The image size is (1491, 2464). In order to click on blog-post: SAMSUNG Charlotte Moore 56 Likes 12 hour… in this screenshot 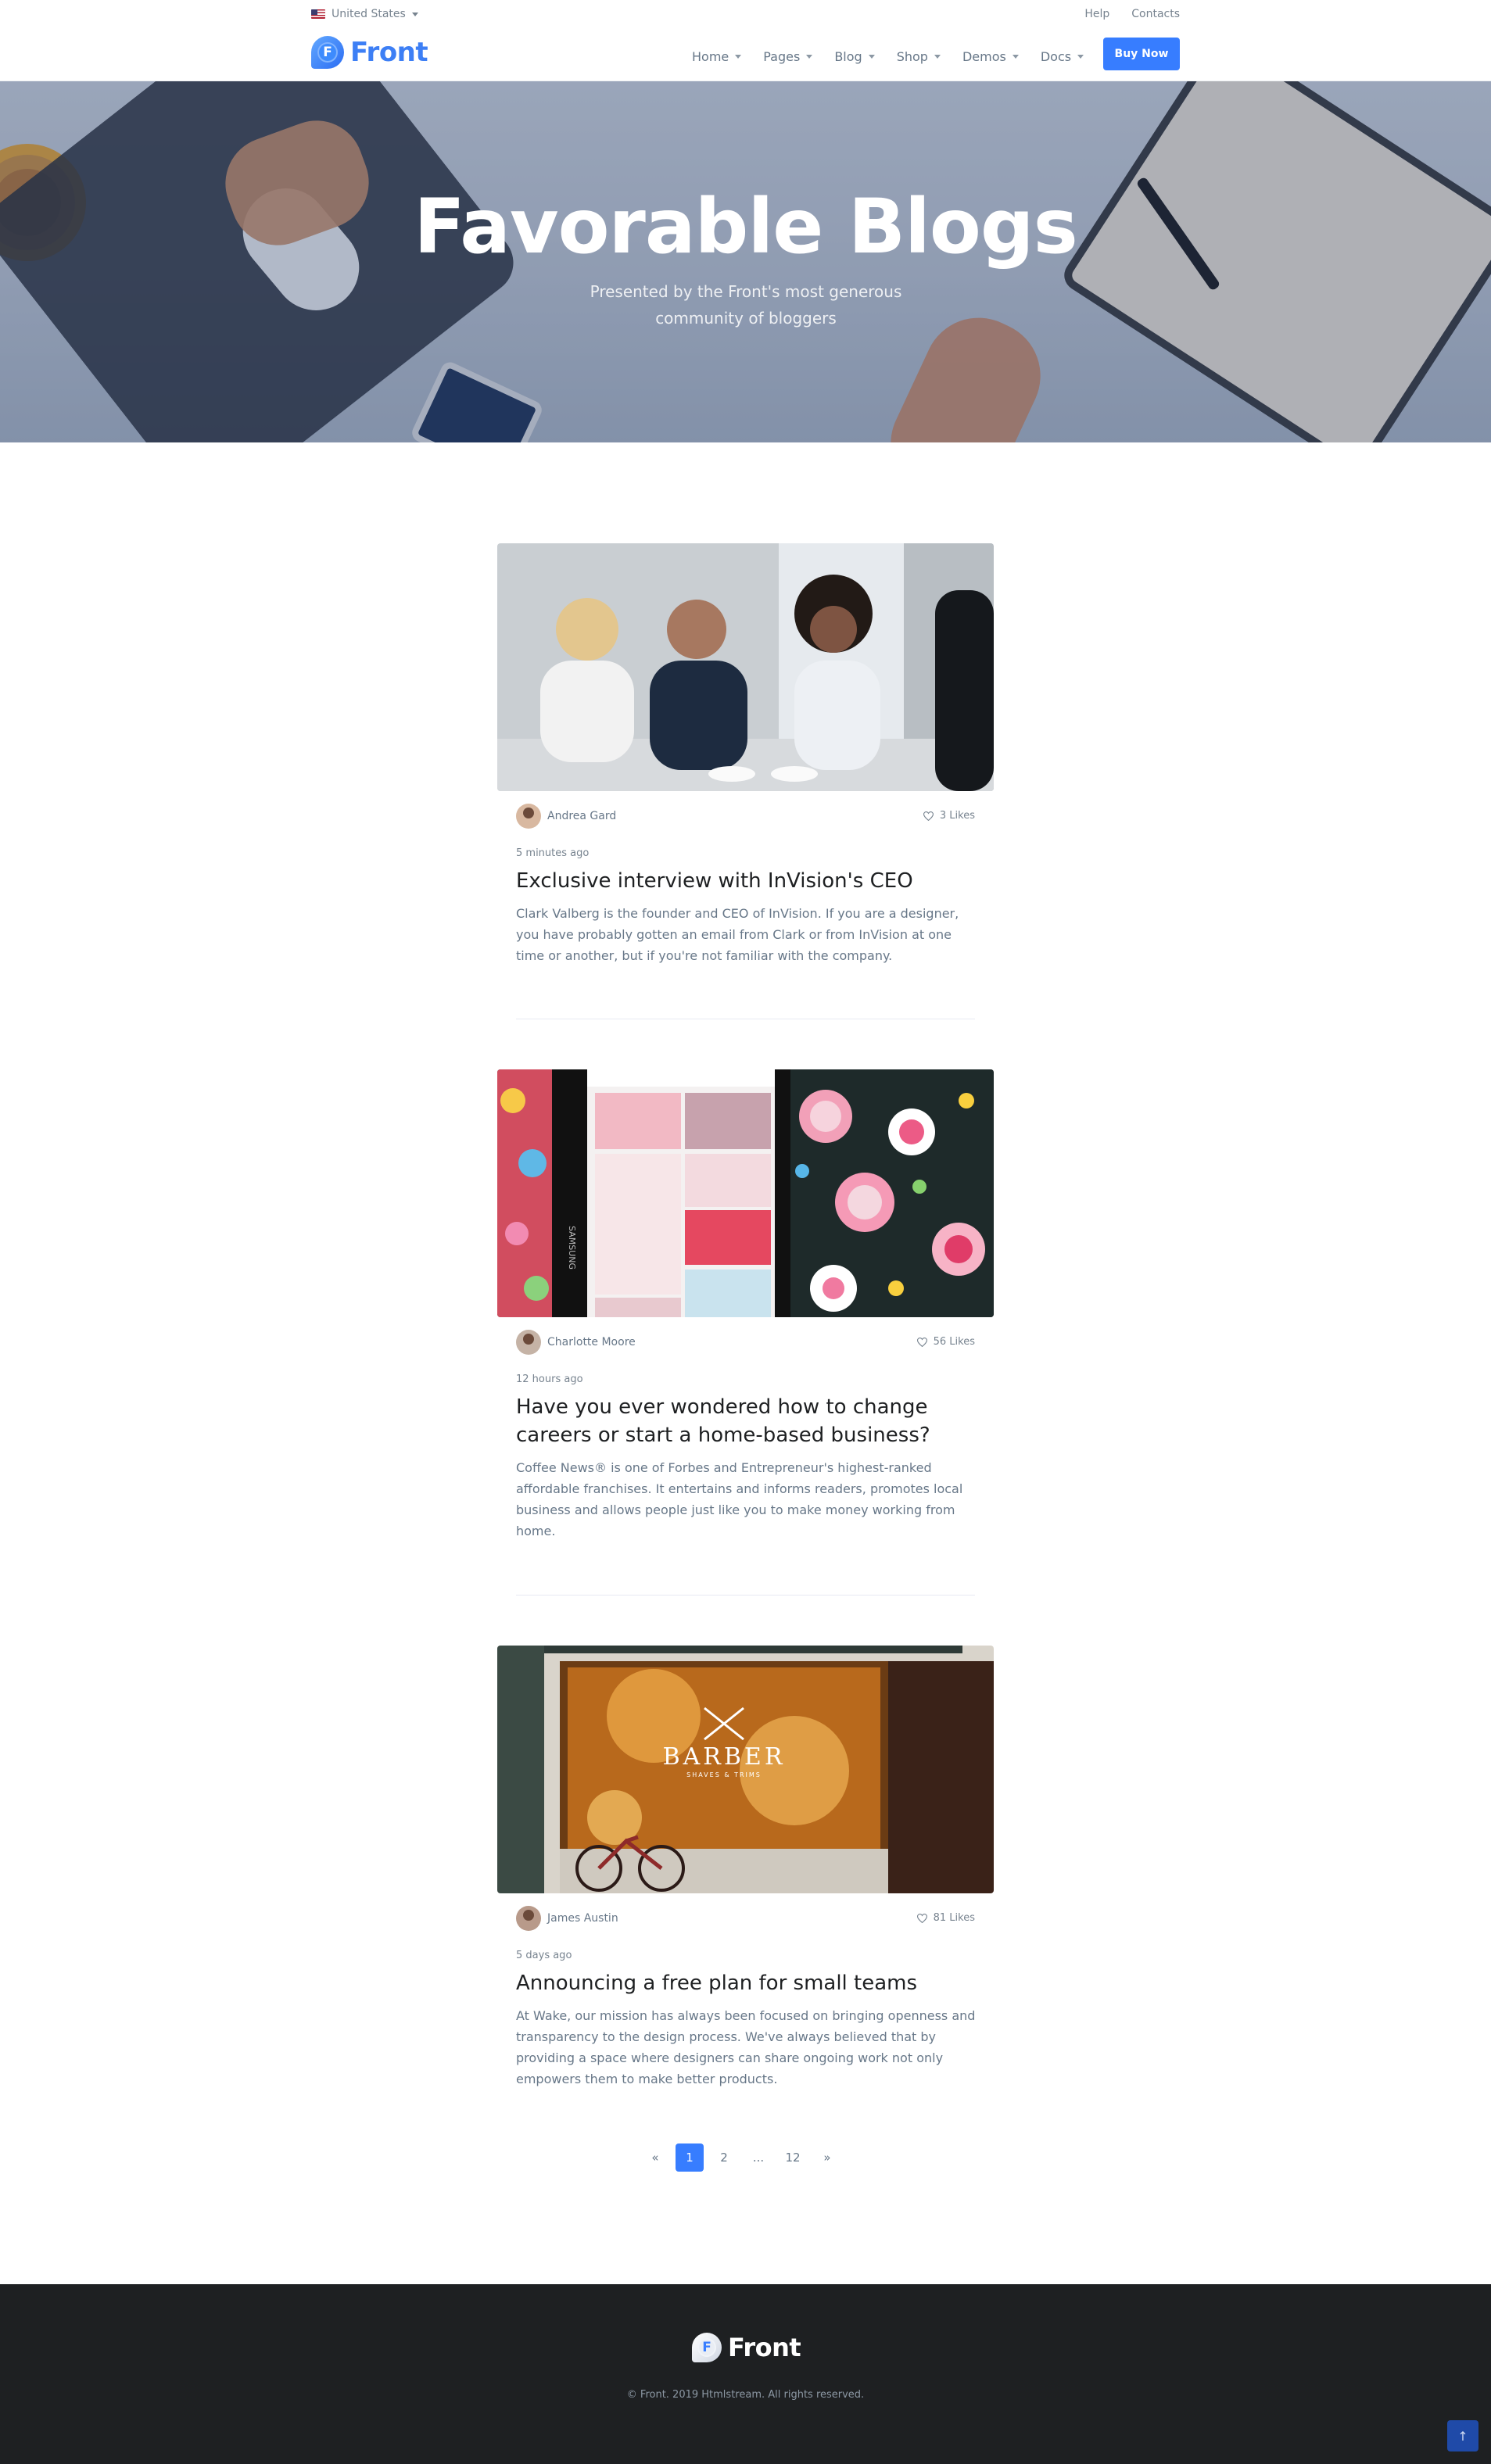, I will do `click(745, 1305)`.